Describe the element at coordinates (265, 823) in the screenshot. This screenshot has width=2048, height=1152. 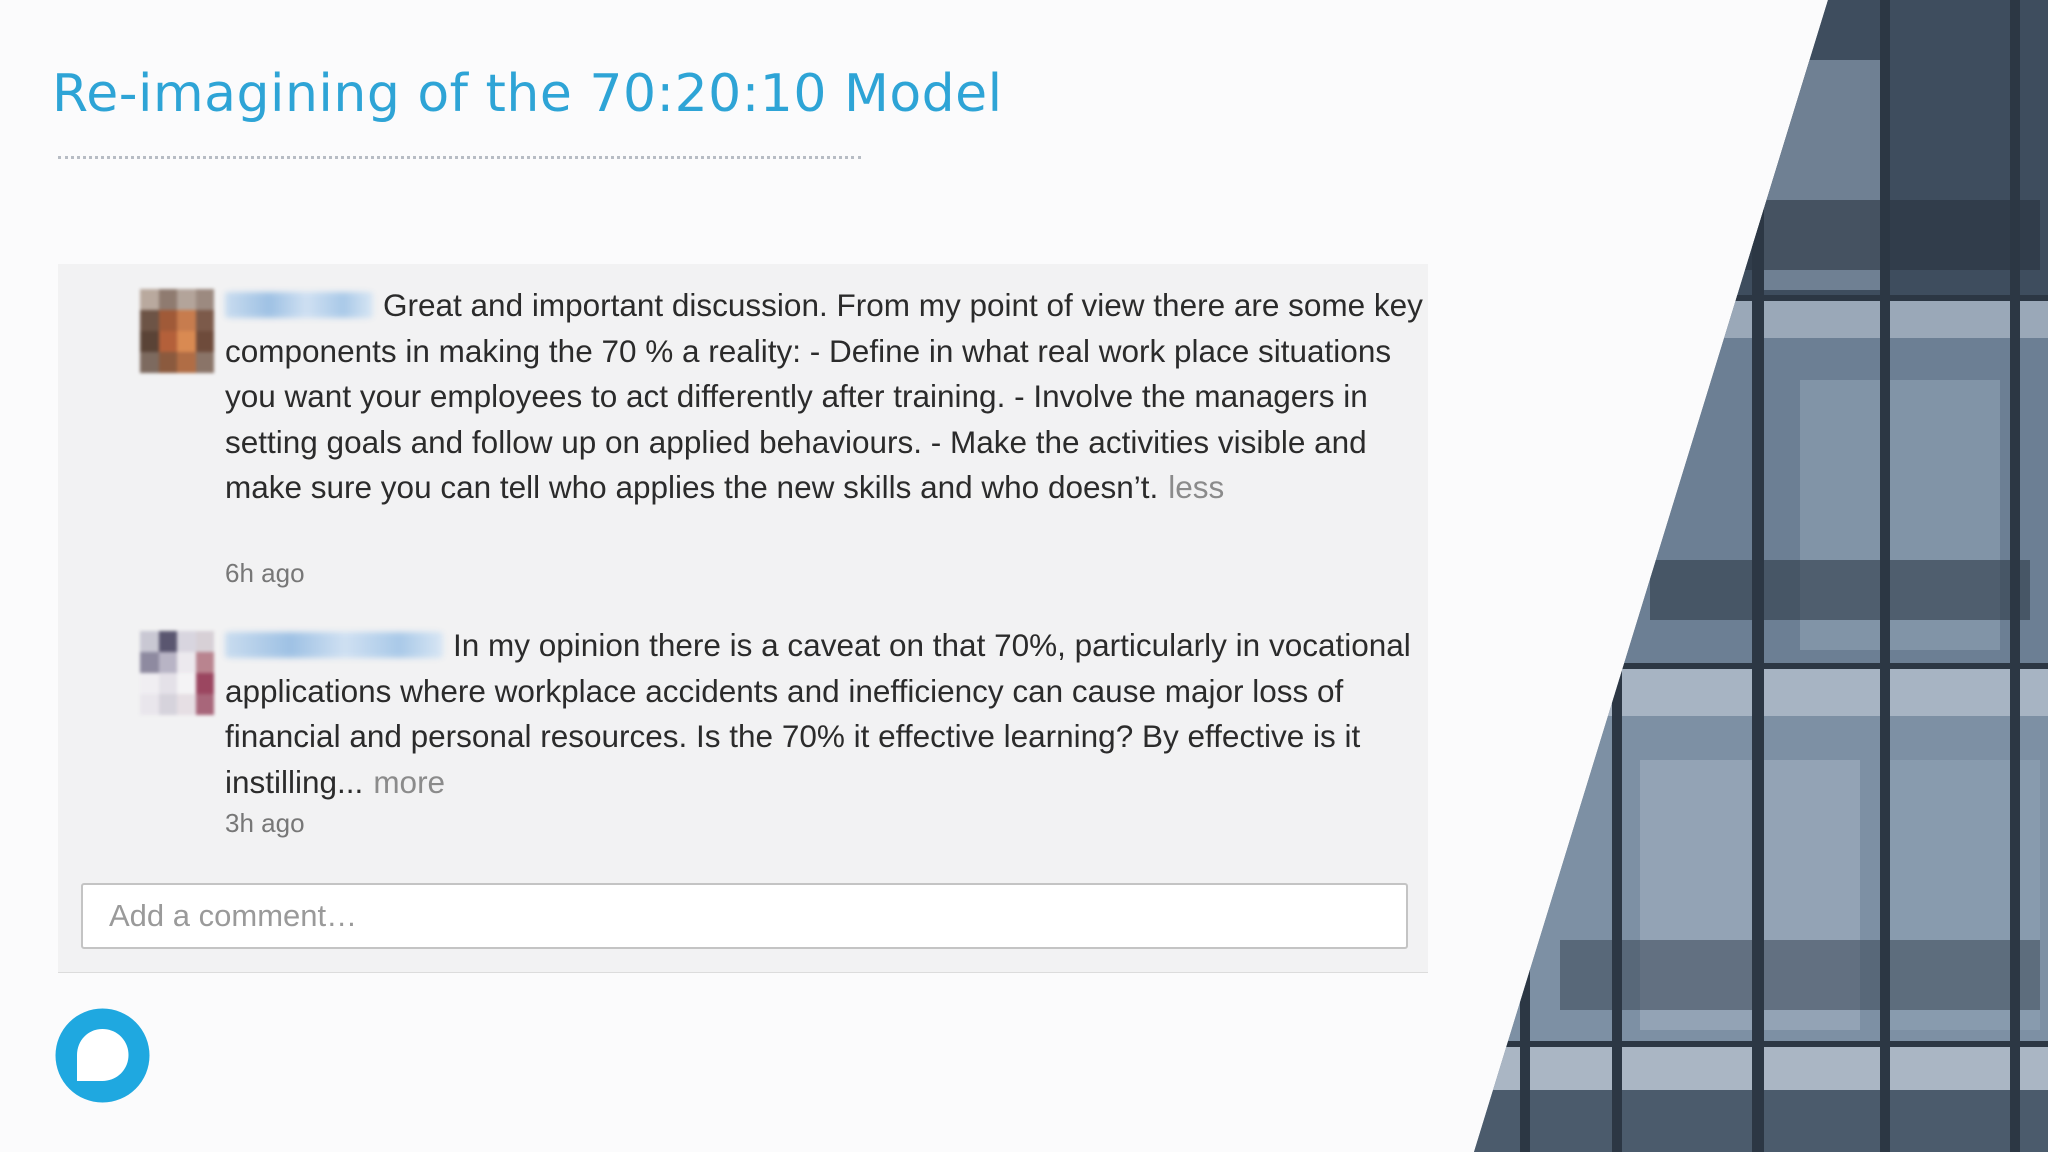
I see `comment-timestamp: 3h ago` at that location.